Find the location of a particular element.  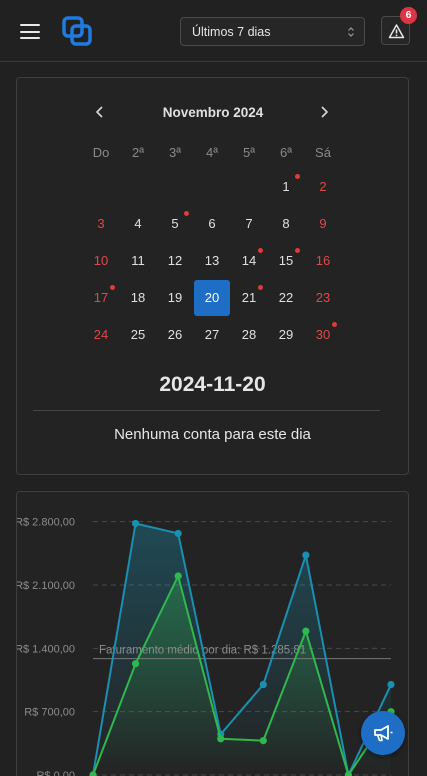

calendar-day-22: 22 is located at coordinates (286, 298).